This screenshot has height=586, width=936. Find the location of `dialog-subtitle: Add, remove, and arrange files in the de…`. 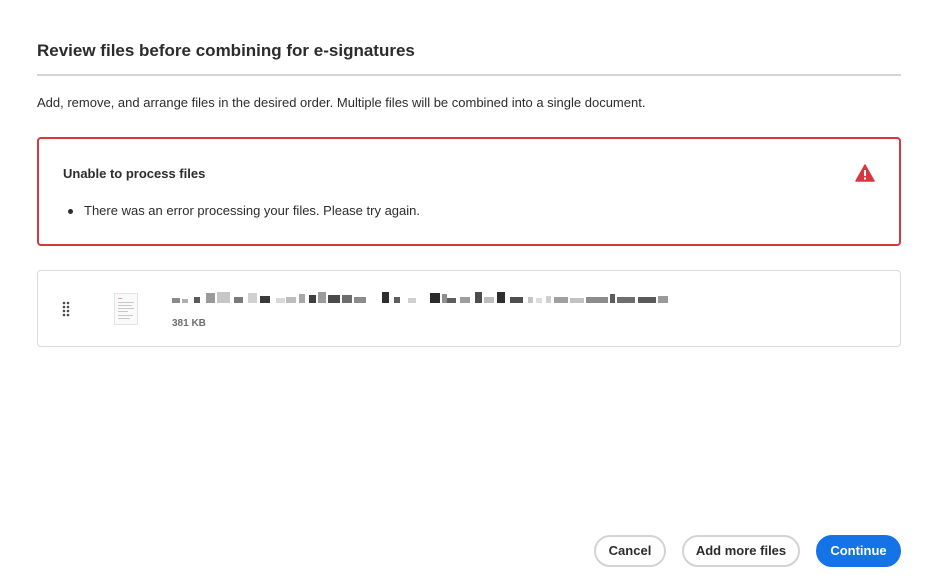

dialog-subtitle: Add, remove, and arrange files in the de… is located at coordinates (341, 102).